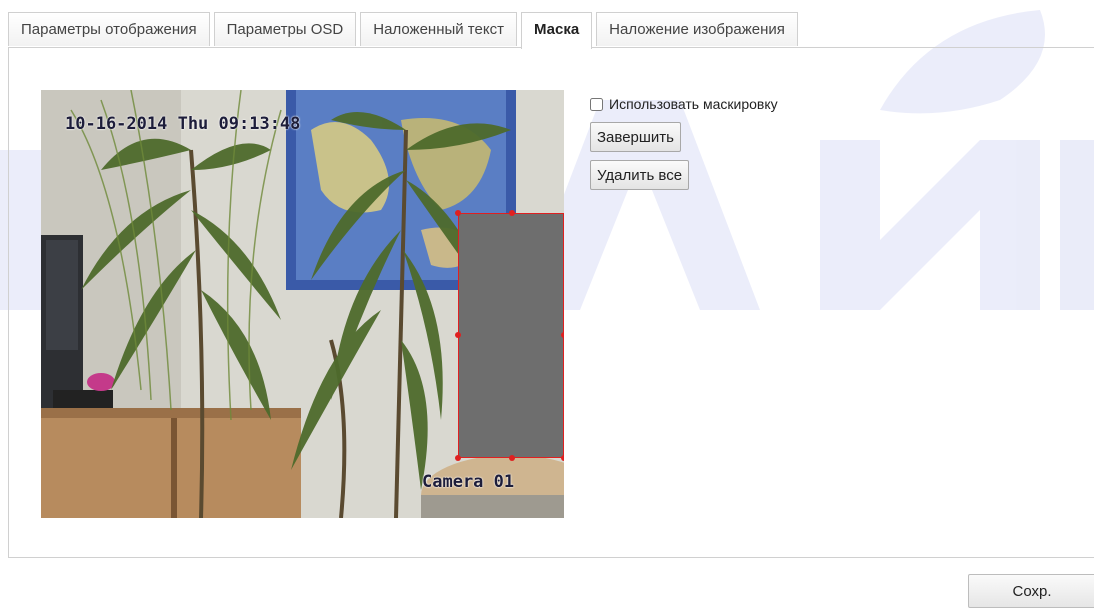 The height and width of the screenshot is (608, 1094). What do you see at coordinates (562, 335) in the screenshot?
I see `resize-handle-middle-right` at bounding box center [562, 335].